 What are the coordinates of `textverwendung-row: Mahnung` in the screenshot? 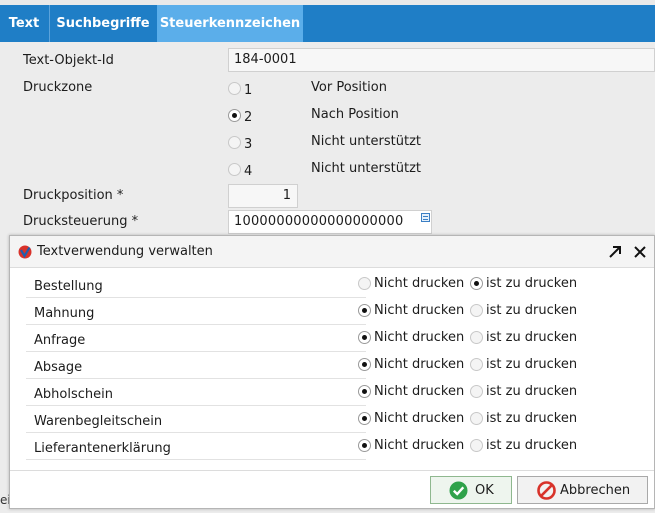 It's located at (196, 312).